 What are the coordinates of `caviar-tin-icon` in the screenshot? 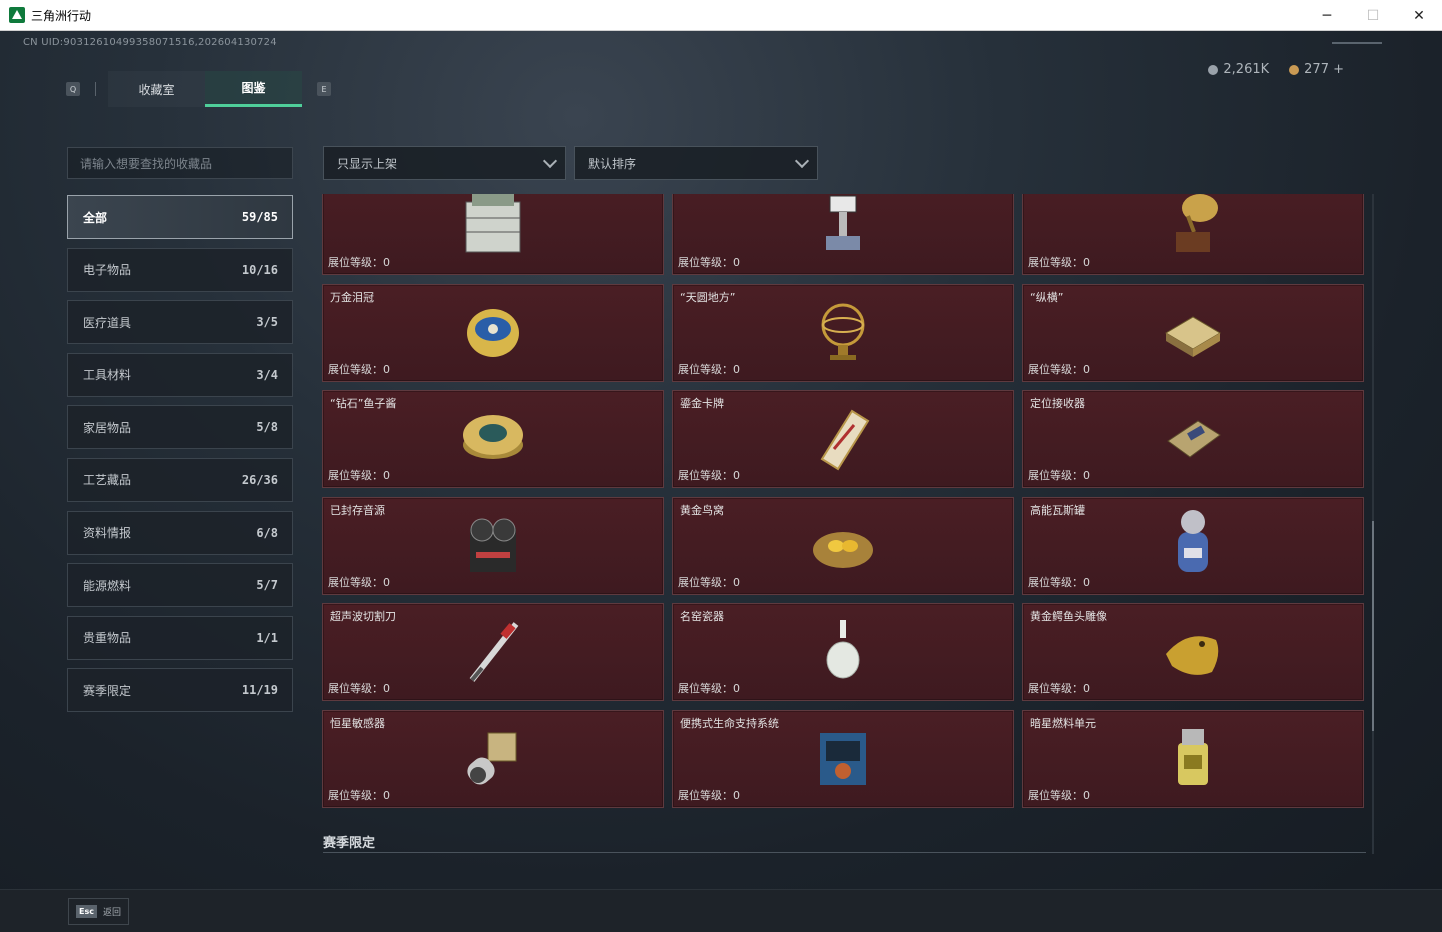 It's located at (493, 439).